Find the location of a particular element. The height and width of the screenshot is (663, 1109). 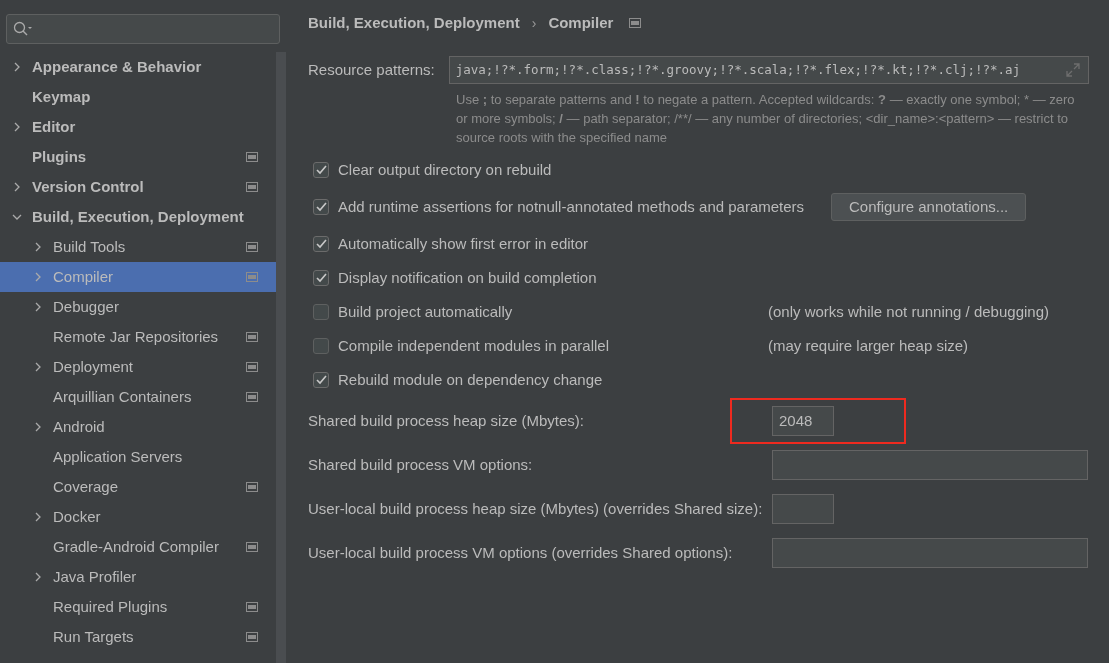

checkbox-label: Automatically show first error in editor is located at coordinates (463, 243).